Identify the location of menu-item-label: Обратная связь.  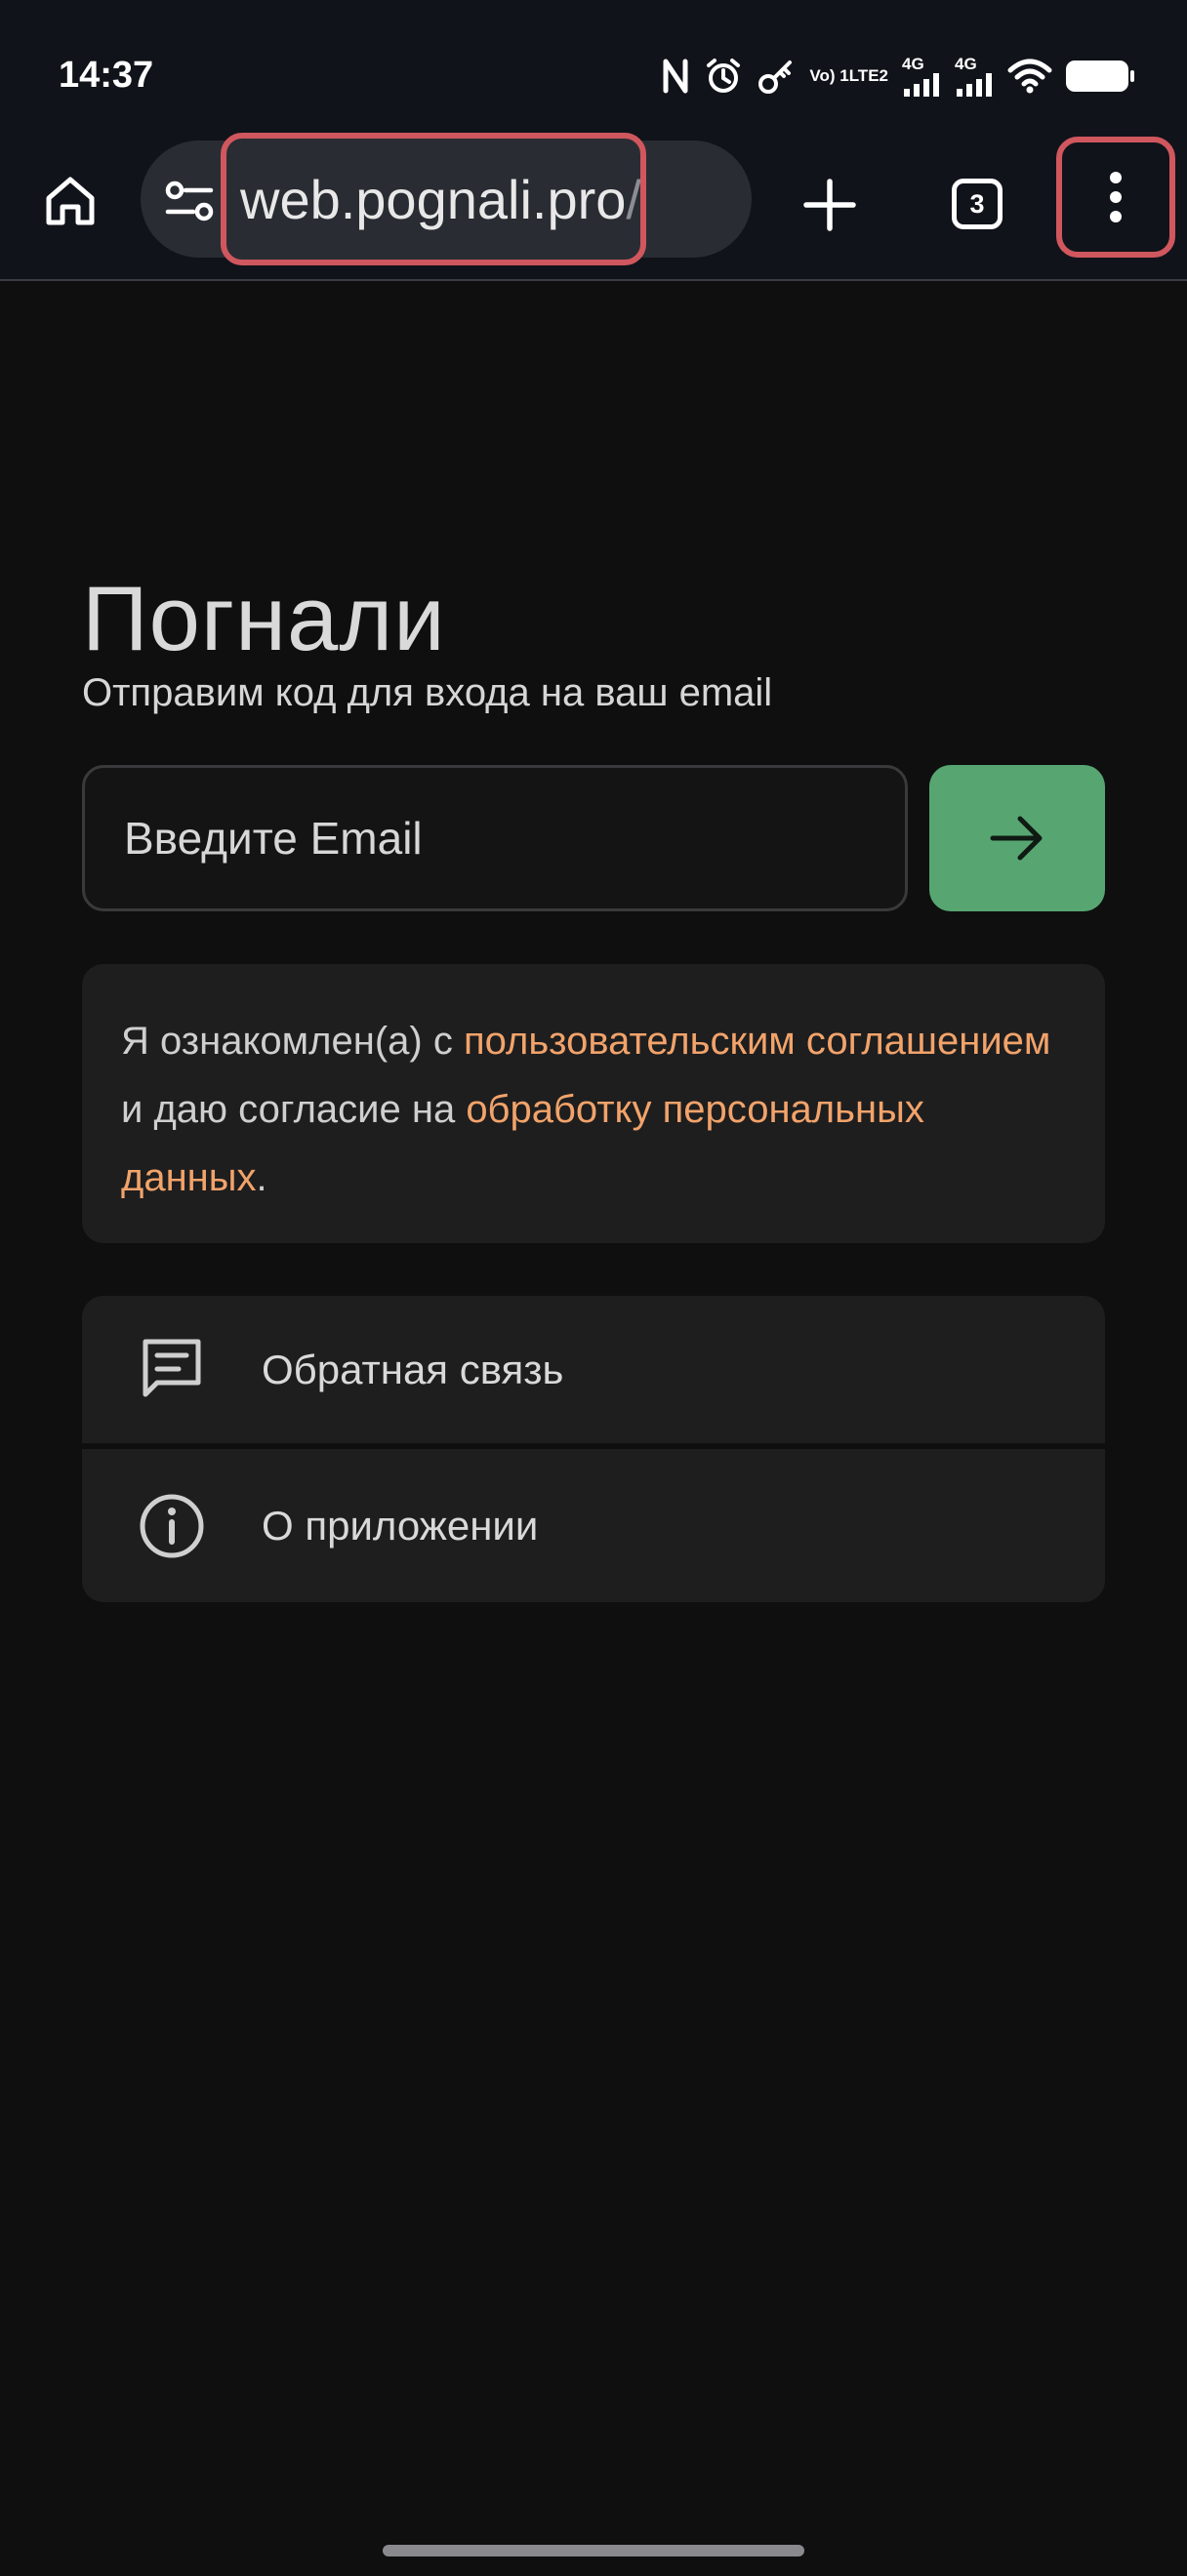
(413, 1369).